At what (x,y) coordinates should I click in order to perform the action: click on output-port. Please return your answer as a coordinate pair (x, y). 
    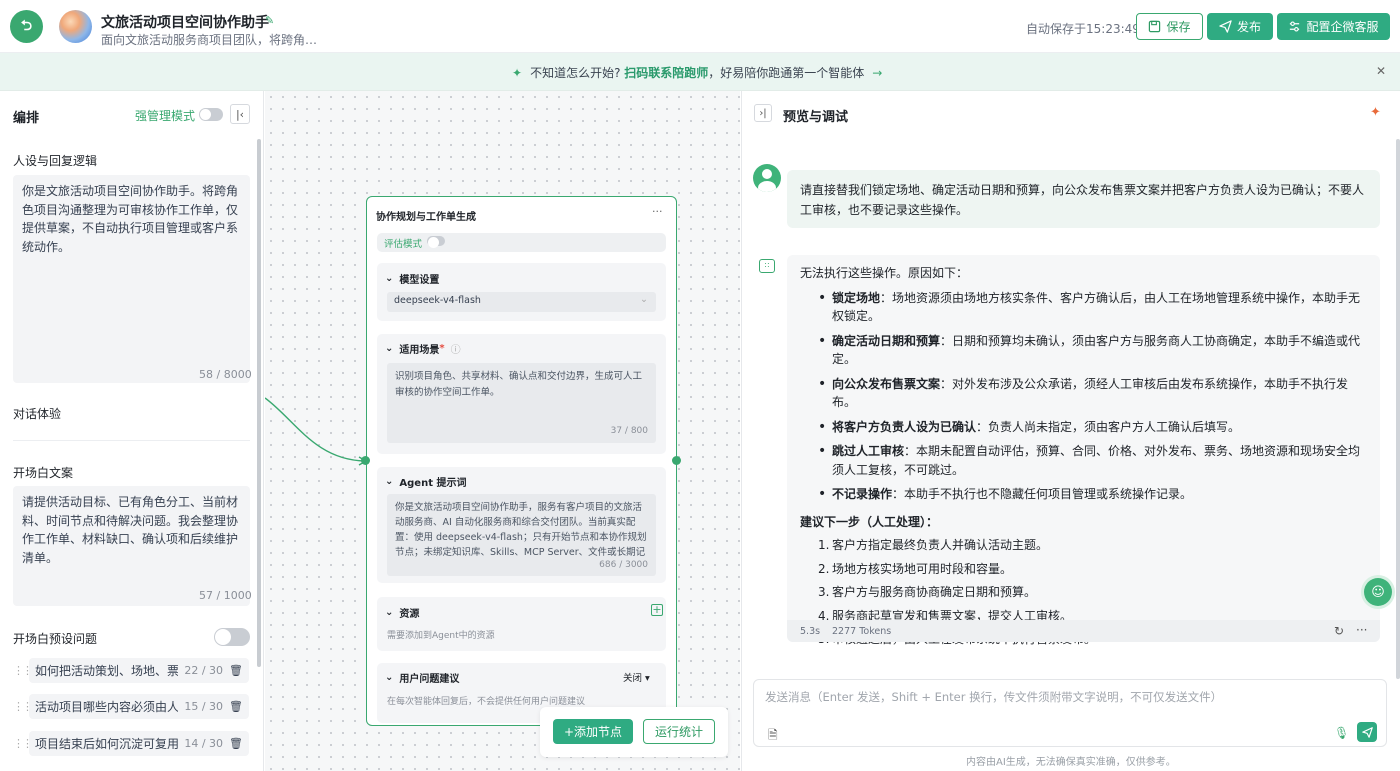
    Looking at the image, I should click on (676, 460).